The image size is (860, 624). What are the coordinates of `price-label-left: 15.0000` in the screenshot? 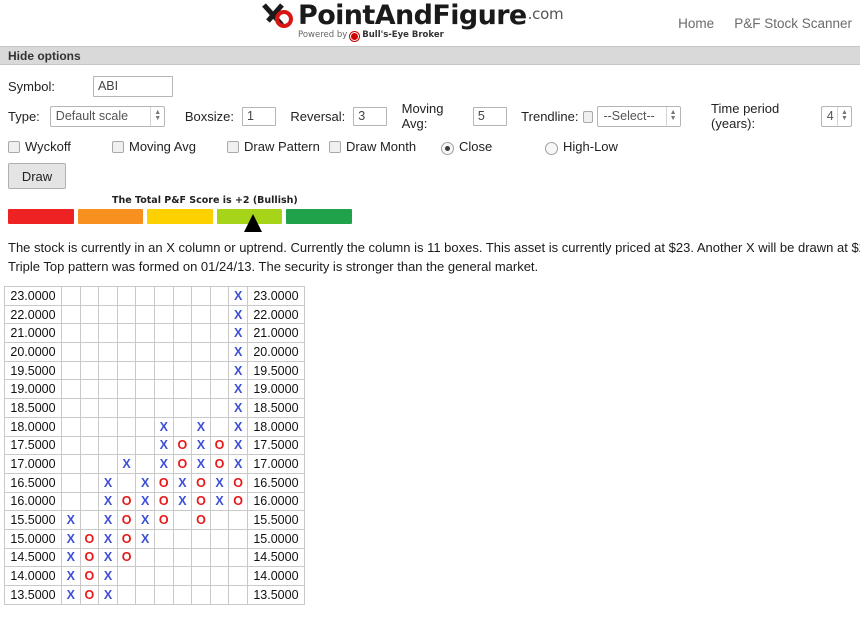 It's located at (33, 538).